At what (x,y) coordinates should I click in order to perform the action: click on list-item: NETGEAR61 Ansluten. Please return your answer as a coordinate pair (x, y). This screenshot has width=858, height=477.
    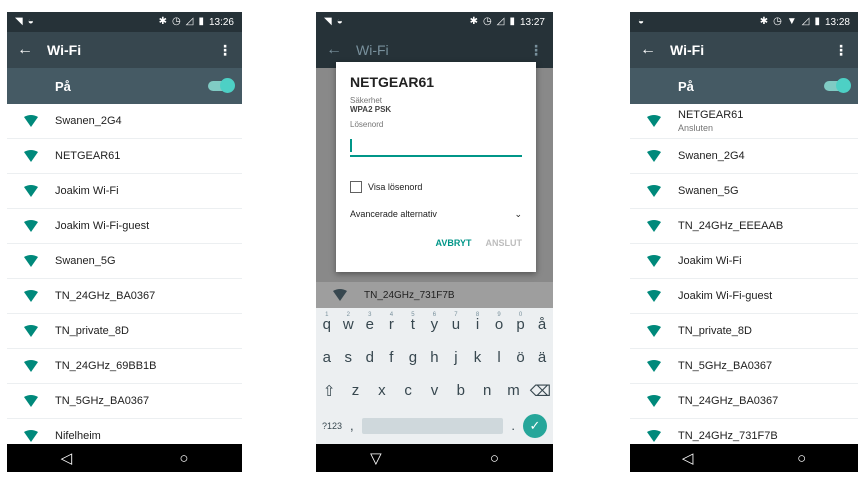
    Looking at the image, I should click on (744, 121).